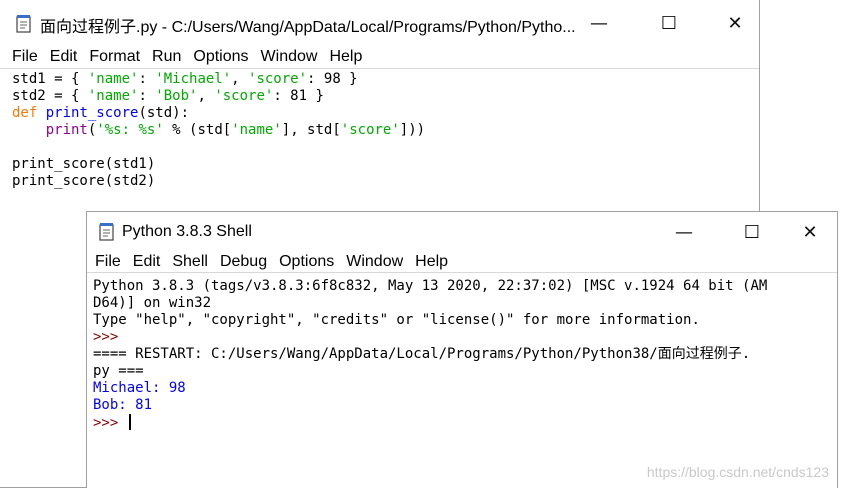 This screenshot has height=488, width=847. Describe the element at coordinates (108, 262) in the screenshot. I see `shell-menu-file: File` at that location.